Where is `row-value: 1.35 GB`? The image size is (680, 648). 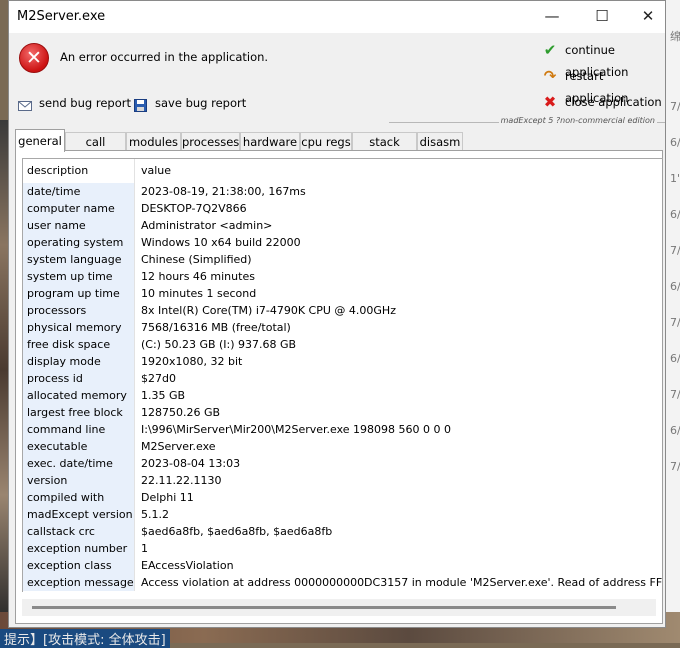 row-value: 1.35 GB is located at coordinates (163, 395).